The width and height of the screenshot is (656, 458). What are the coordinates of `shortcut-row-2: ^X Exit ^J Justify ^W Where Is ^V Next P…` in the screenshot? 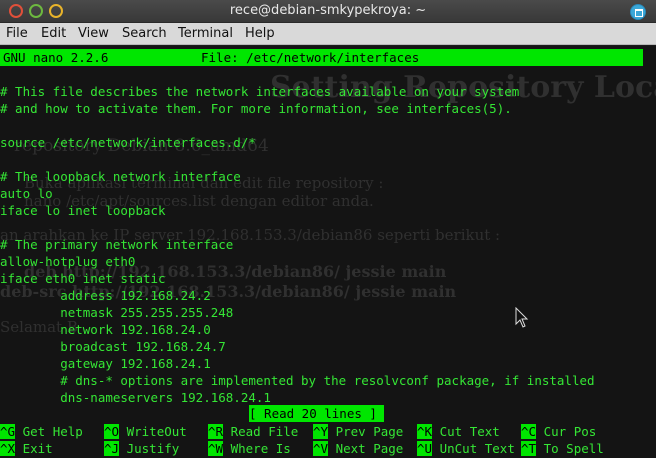 It's located at (328, 448).